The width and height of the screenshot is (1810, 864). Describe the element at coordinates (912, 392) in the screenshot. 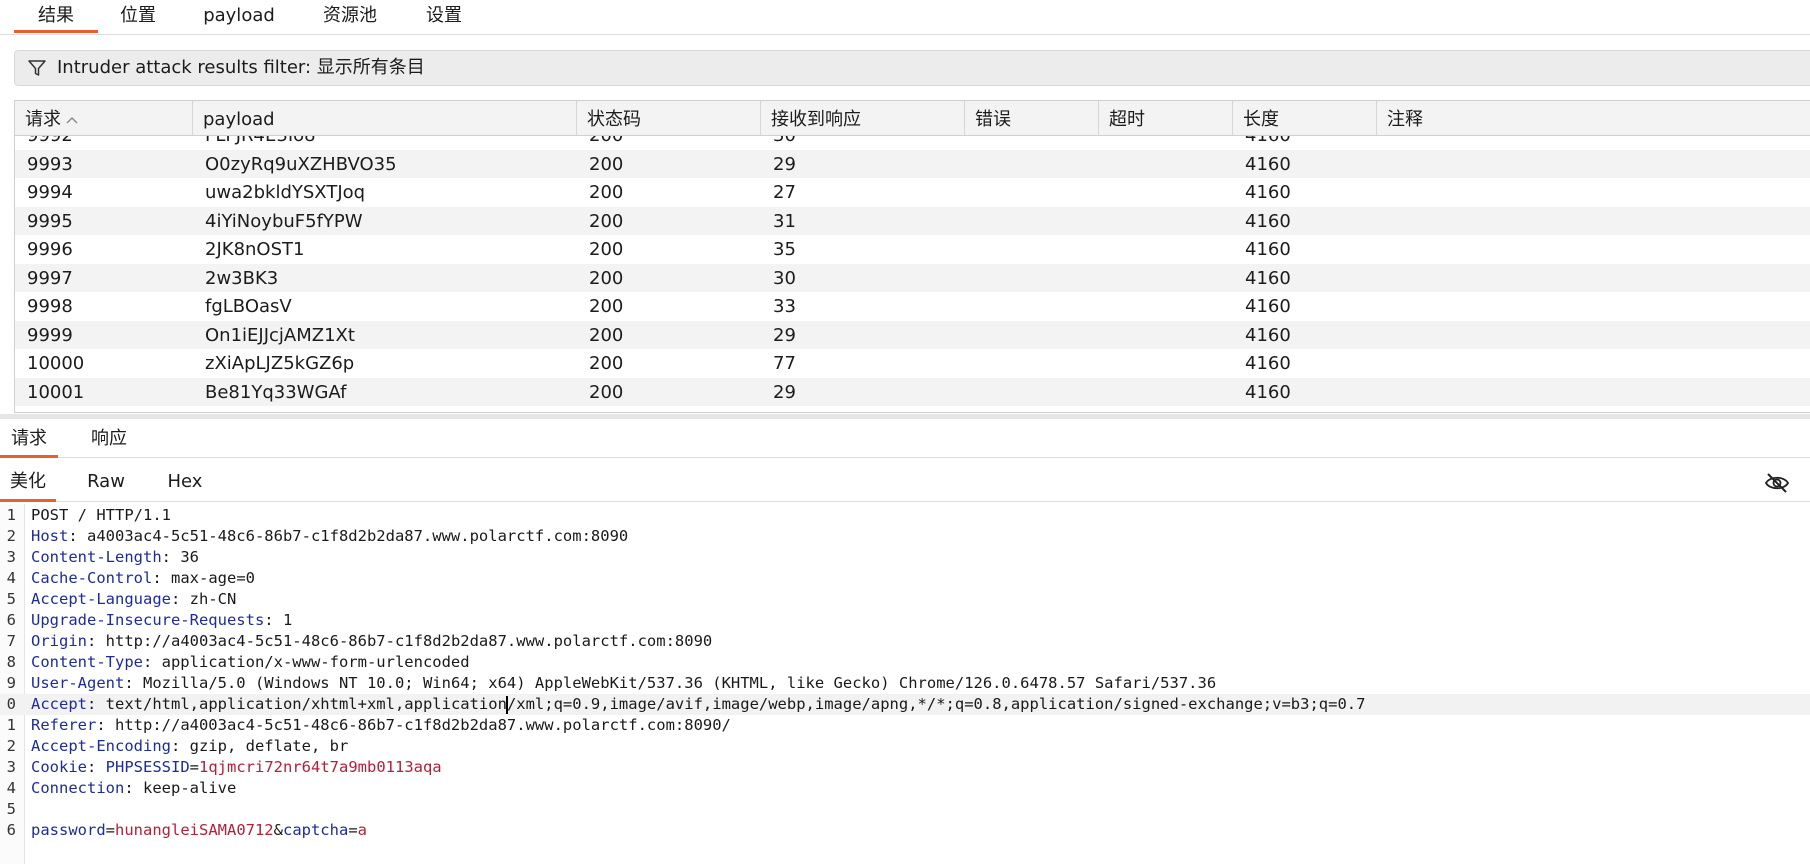

I see `table-row: 10001 Be81Yq33WGAf 200 29 4160` at that location.